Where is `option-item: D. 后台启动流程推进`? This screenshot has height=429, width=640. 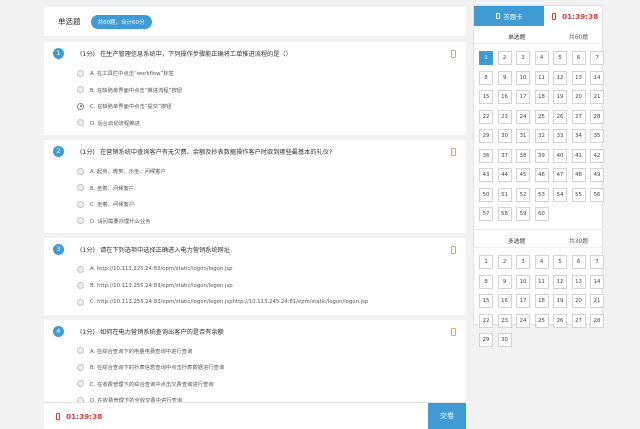
option-item: D. 后台启动流程推进 is located at coordinates (271, 123).